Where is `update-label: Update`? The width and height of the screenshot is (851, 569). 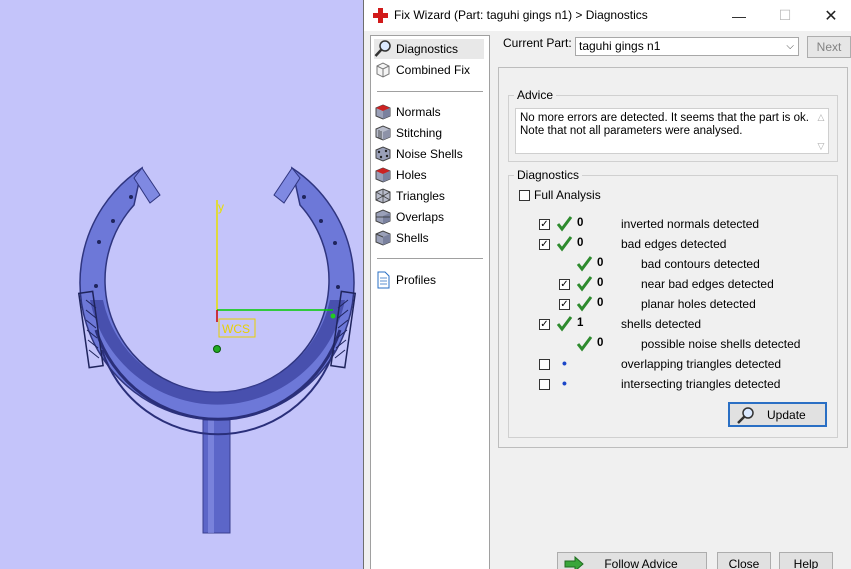 update-label: Update is located at coordinates (786, 415).